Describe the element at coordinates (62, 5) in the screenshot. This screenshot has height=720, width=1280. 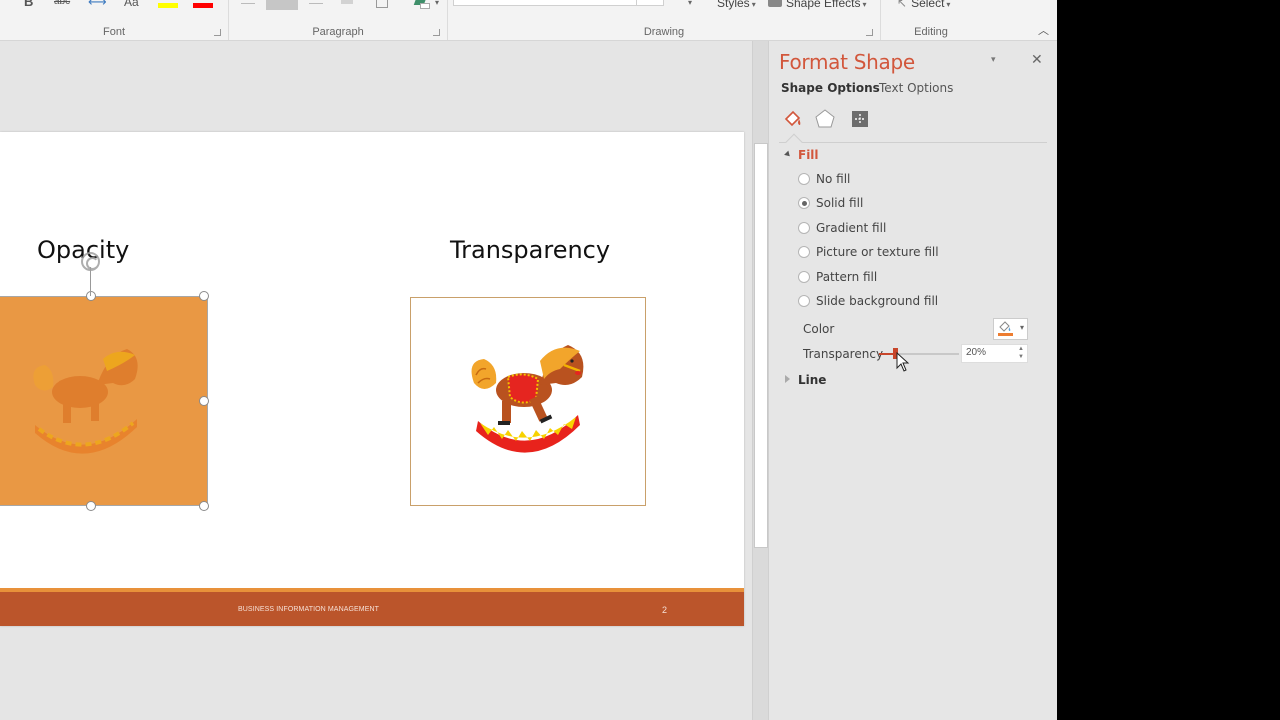
I see `strikethrough-icon: abc` at that location.